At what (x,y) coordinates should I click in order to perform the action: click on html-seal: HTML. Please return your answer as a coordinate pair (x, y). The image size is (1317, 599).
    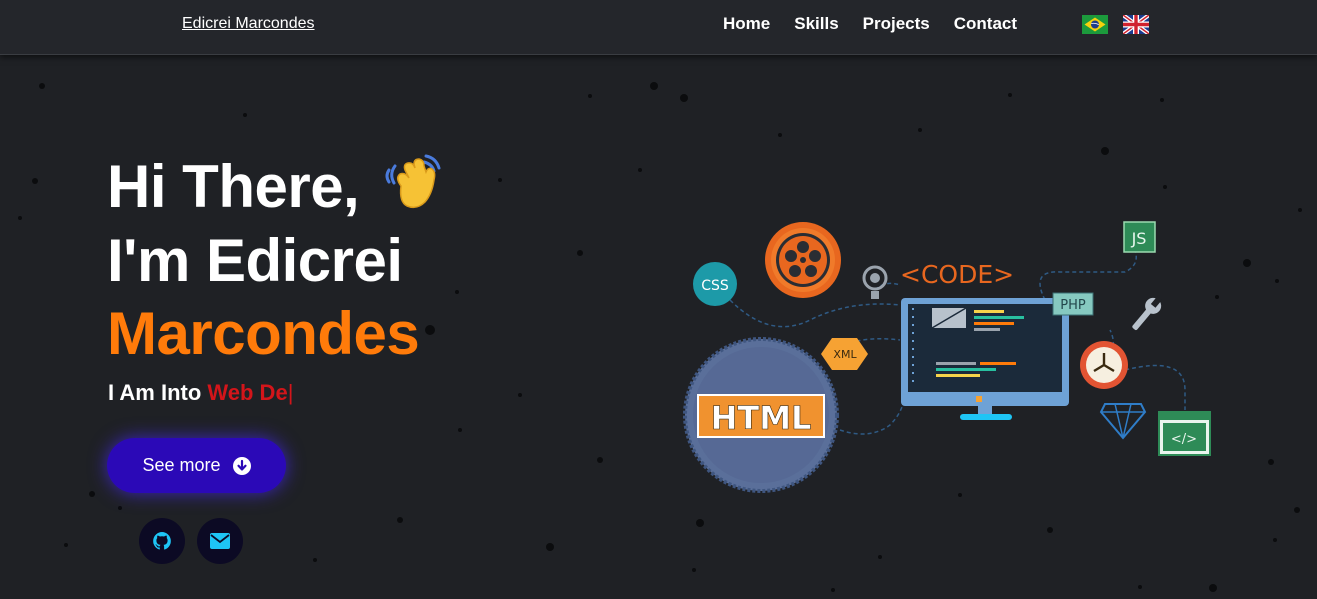
    Looking at the image, I should click on (761, 415).